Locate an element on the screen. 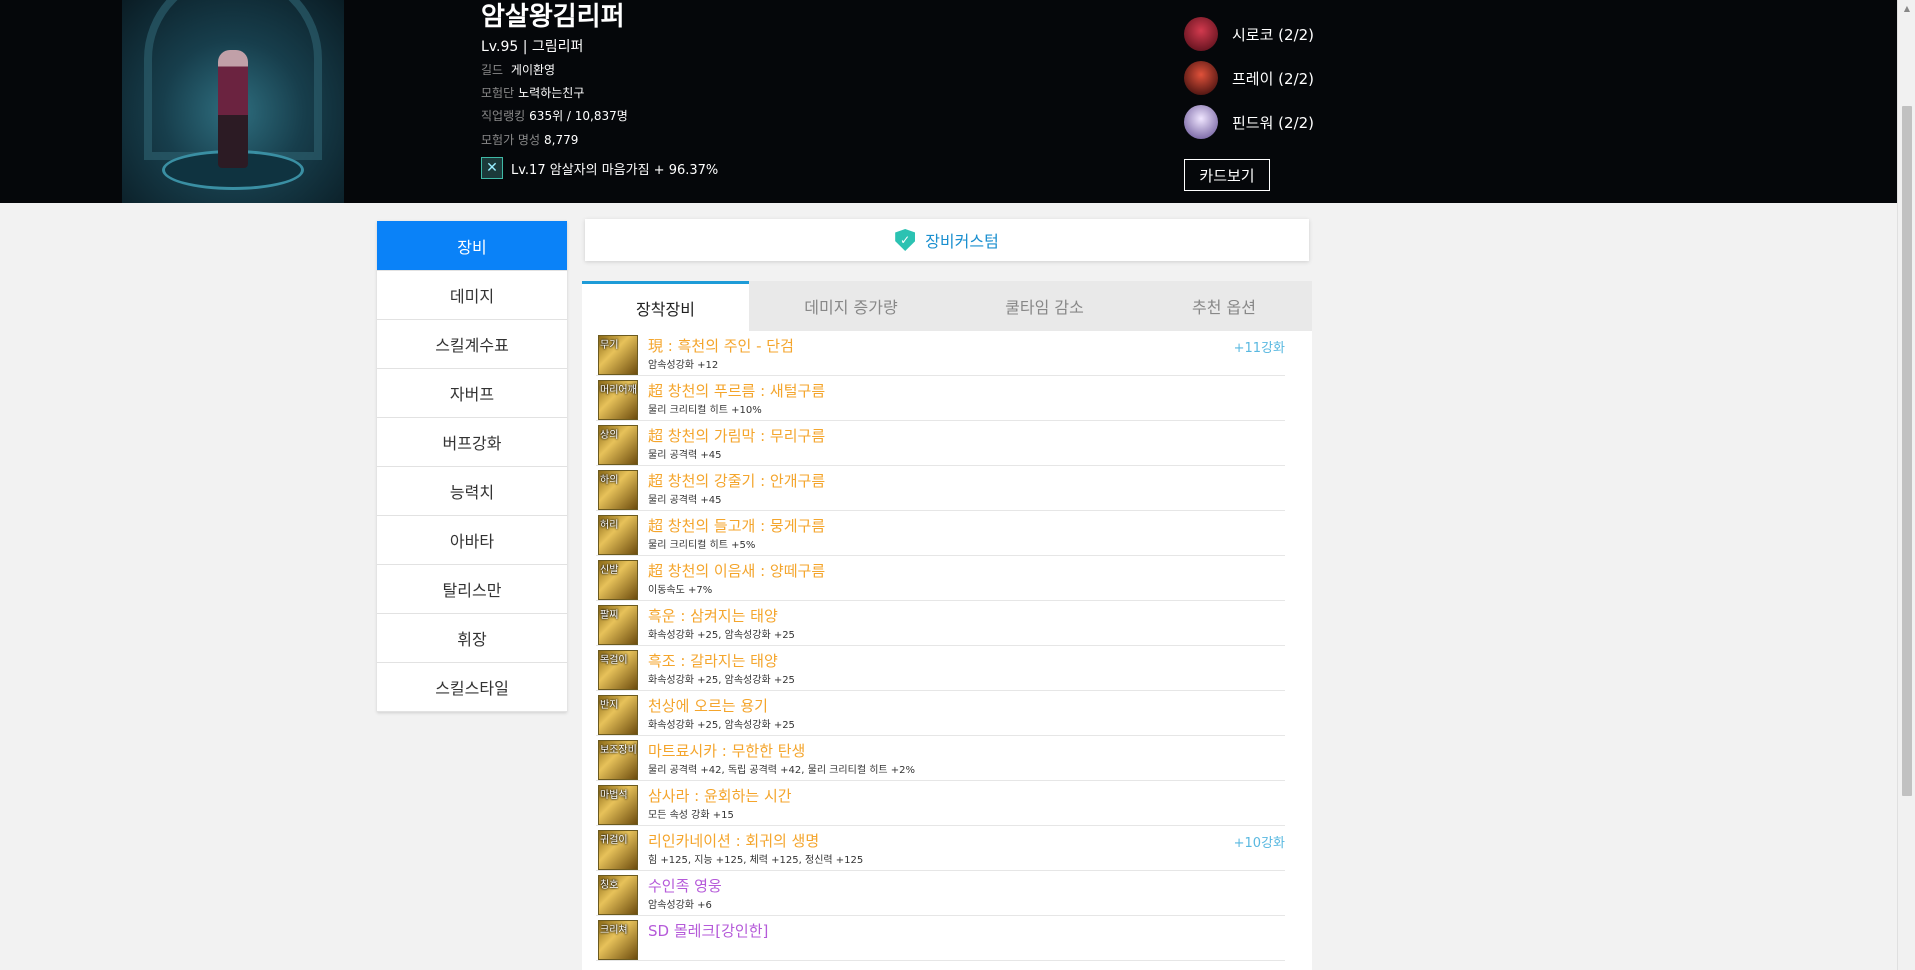 The height and width of the screenshot is (970, 1915). rank-value: 635위 / 10,837명 is located at coordinates (578, 116).